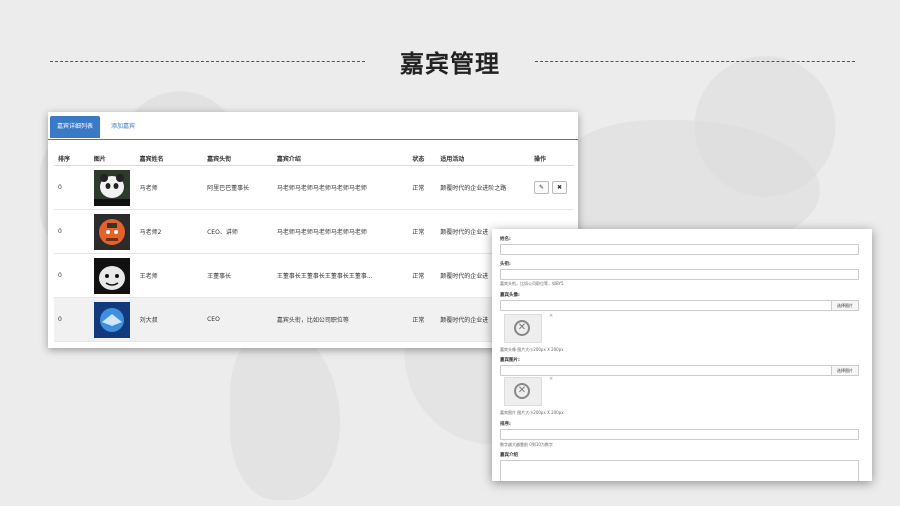 Image resolution: width=900 pixels, height=506 pixels. What do you see at coordinates (509, 455) in the screenshot?
I see `intro-label: 嘉宾介绍` at bounding box center [509, 455].